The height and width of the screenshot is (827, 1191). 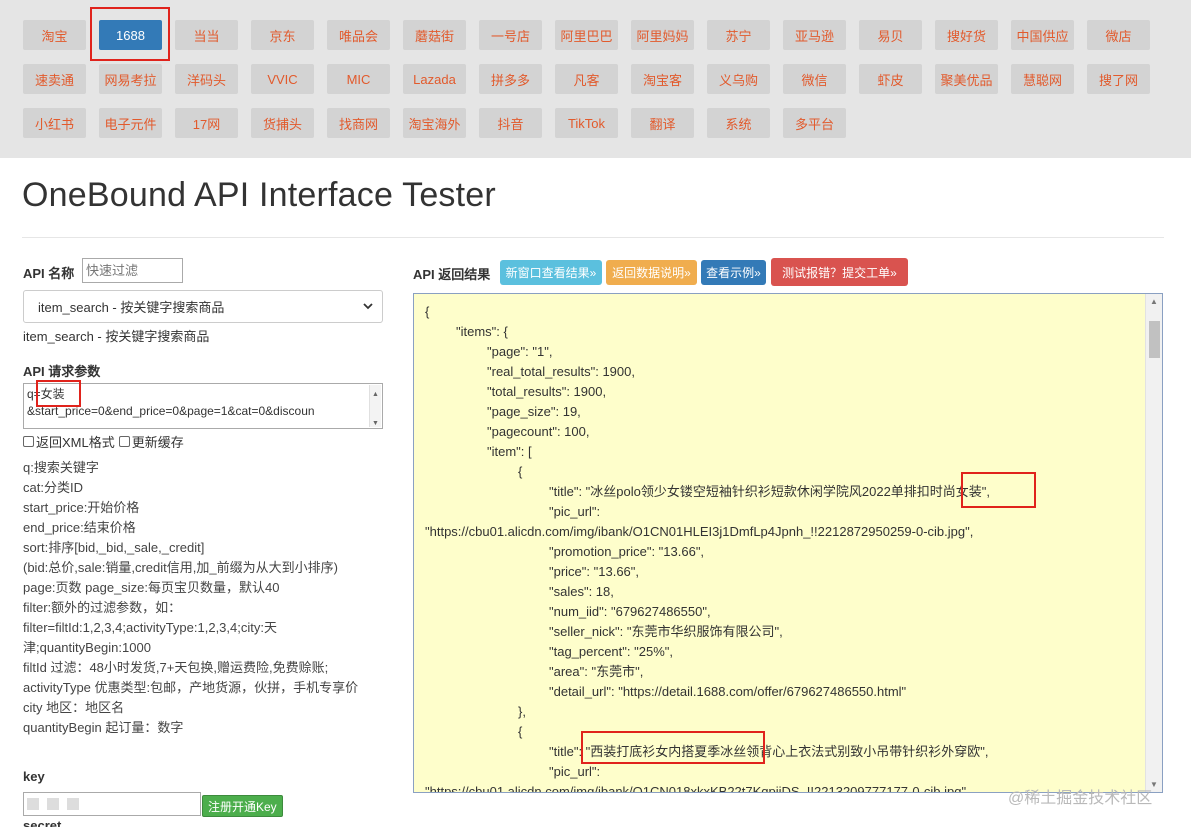 I want to click on platform-tab: 亚马逊, so click(x=814, y=35).